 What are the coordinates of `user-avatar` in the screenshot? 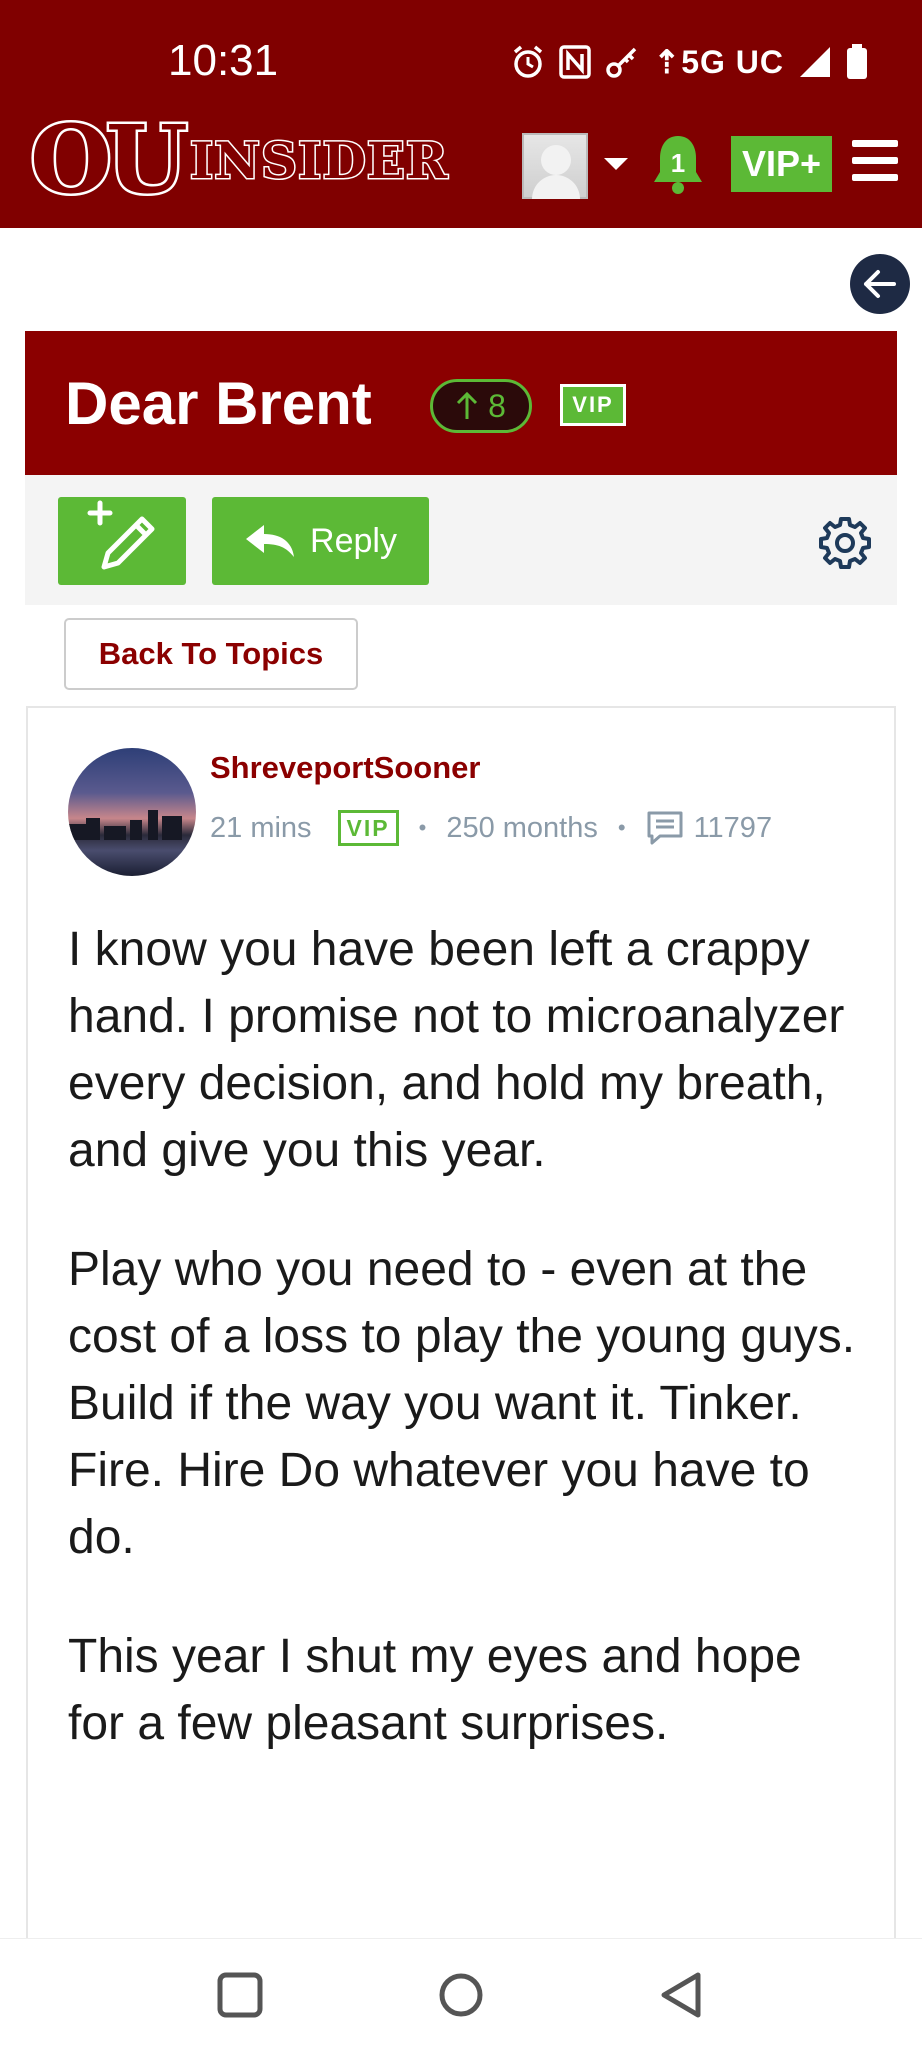 It's located at (555, 166).